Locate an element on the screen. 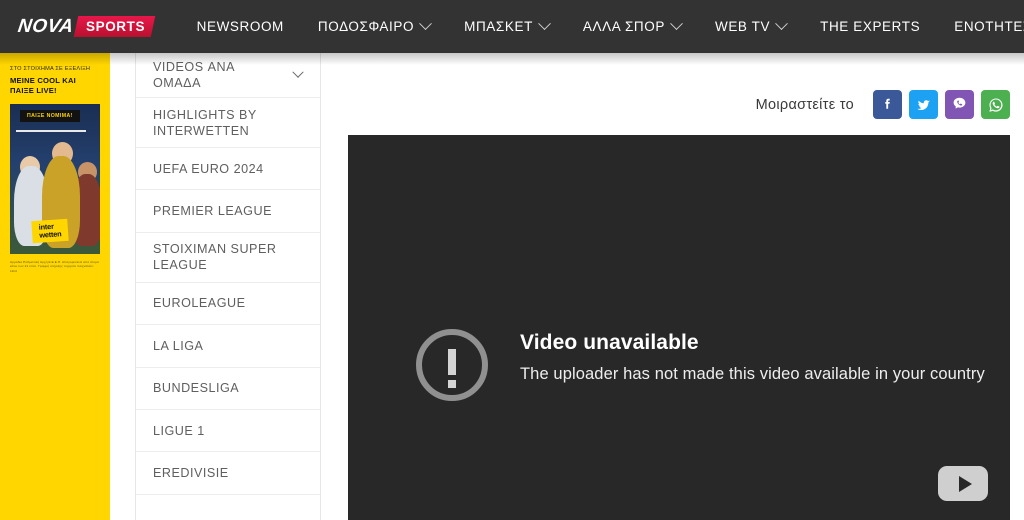 This screenshot has width=1024, height=520. sidebar-item-stoiximan-super-league: STOIXIMAN SUPER LEAGUE is located at coordinates (228, 257).